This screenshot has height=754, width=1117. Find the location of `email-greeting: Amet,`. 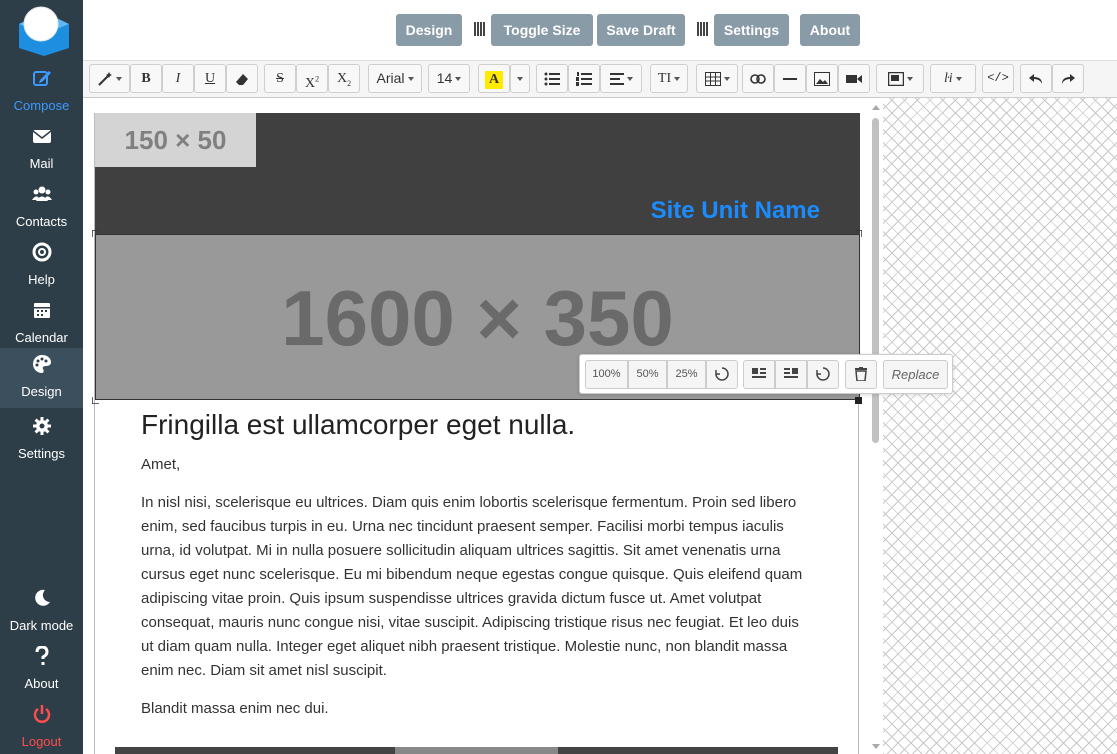

email-greeting: Amet, is located at coordinates (476, 465).